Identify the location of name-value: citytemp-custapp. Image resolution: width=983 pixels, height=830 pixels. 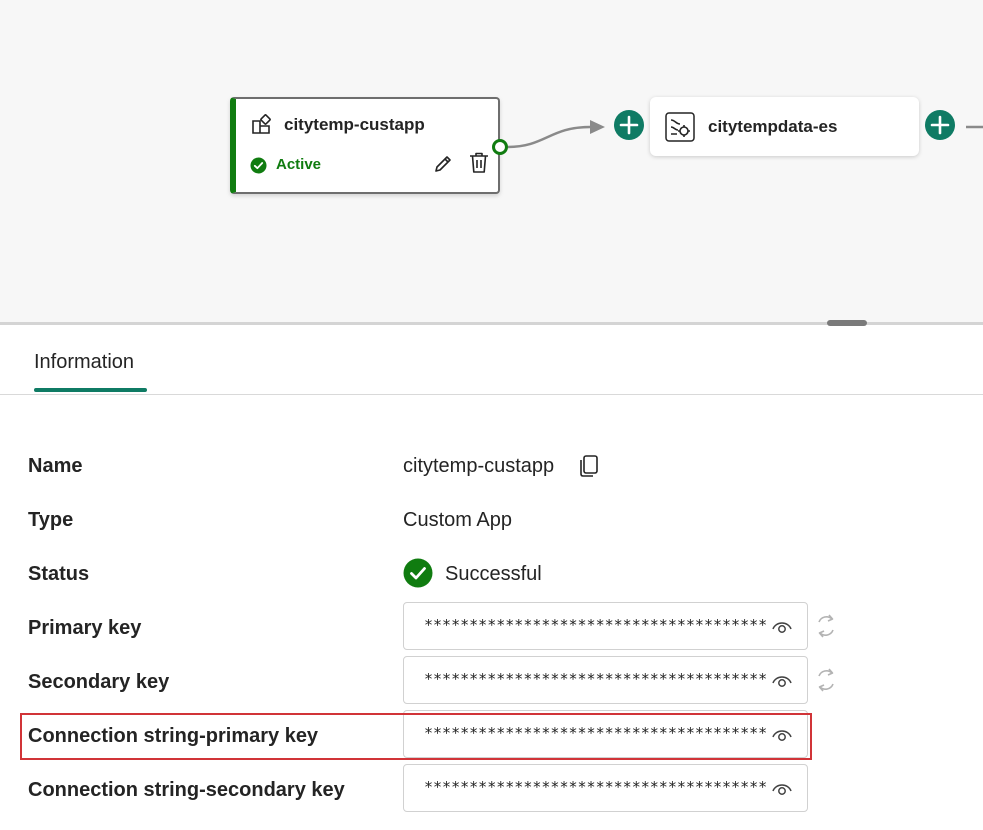
(479, 466).